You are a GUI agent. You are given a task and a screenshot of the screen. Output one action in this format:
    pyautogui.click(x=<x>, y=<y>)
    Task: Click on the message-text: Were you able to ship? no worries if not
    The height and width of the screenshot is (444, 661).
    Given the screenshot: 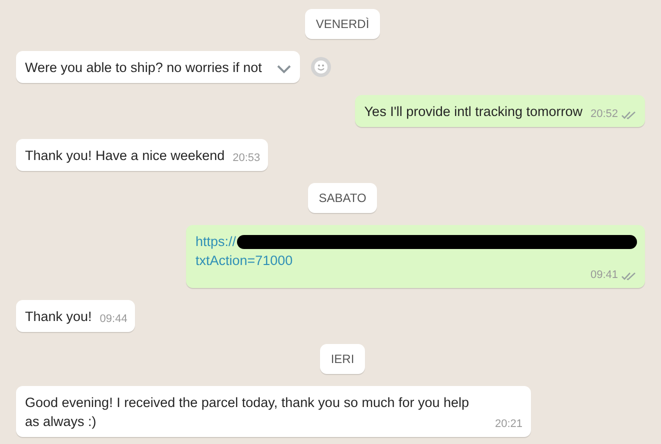 What is the action you would take?
    pyautogui.click(x=143, y=68)
    